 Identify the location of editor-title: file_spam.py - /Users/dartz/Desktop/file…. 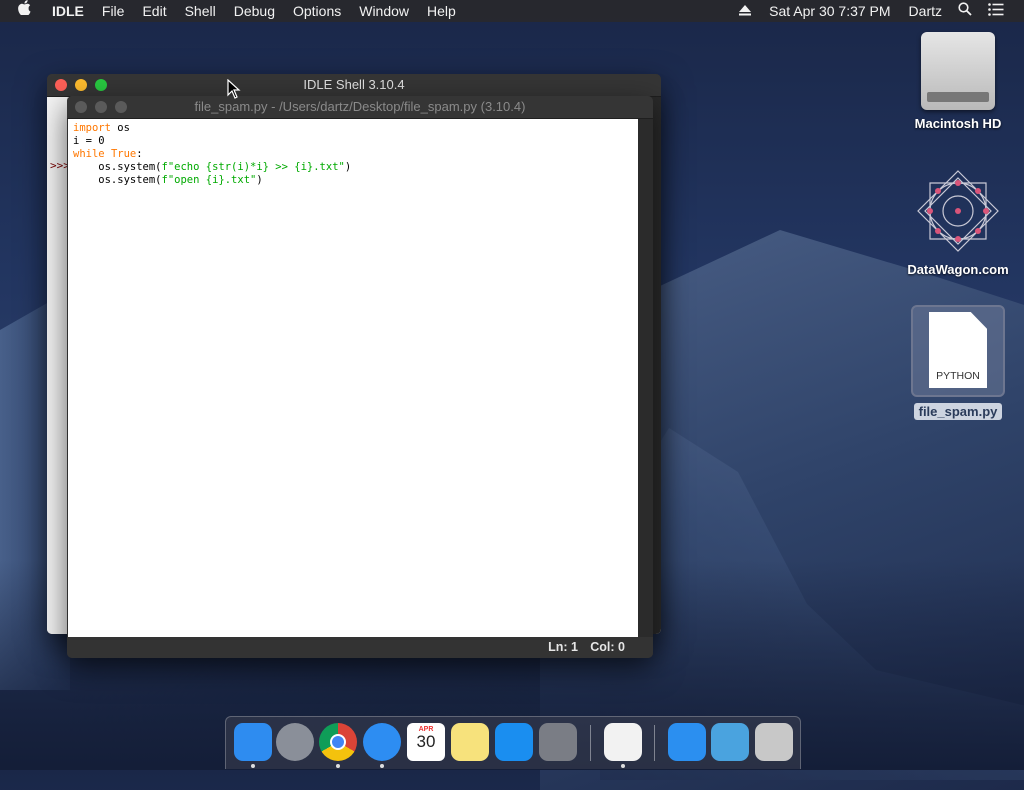
(360, 106).